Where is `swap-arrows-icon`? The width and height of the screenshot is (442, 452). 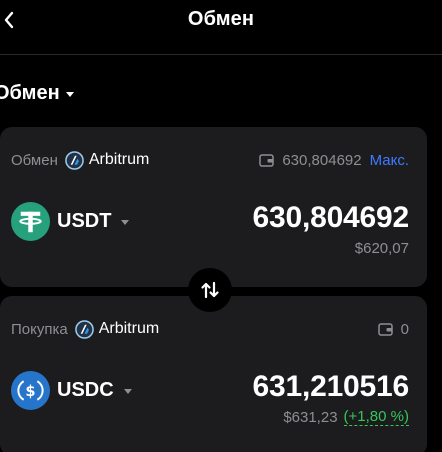 swap-arrows-icon is located at coordinates (210, 290).